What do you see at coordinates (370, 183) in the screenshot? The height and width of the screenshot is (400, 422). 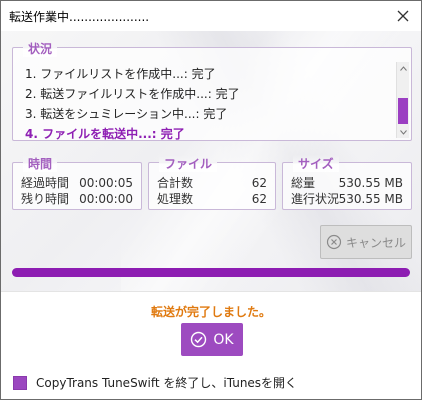 I see `total-size-value: 530.55 MB` at bounding box center [370, 183].